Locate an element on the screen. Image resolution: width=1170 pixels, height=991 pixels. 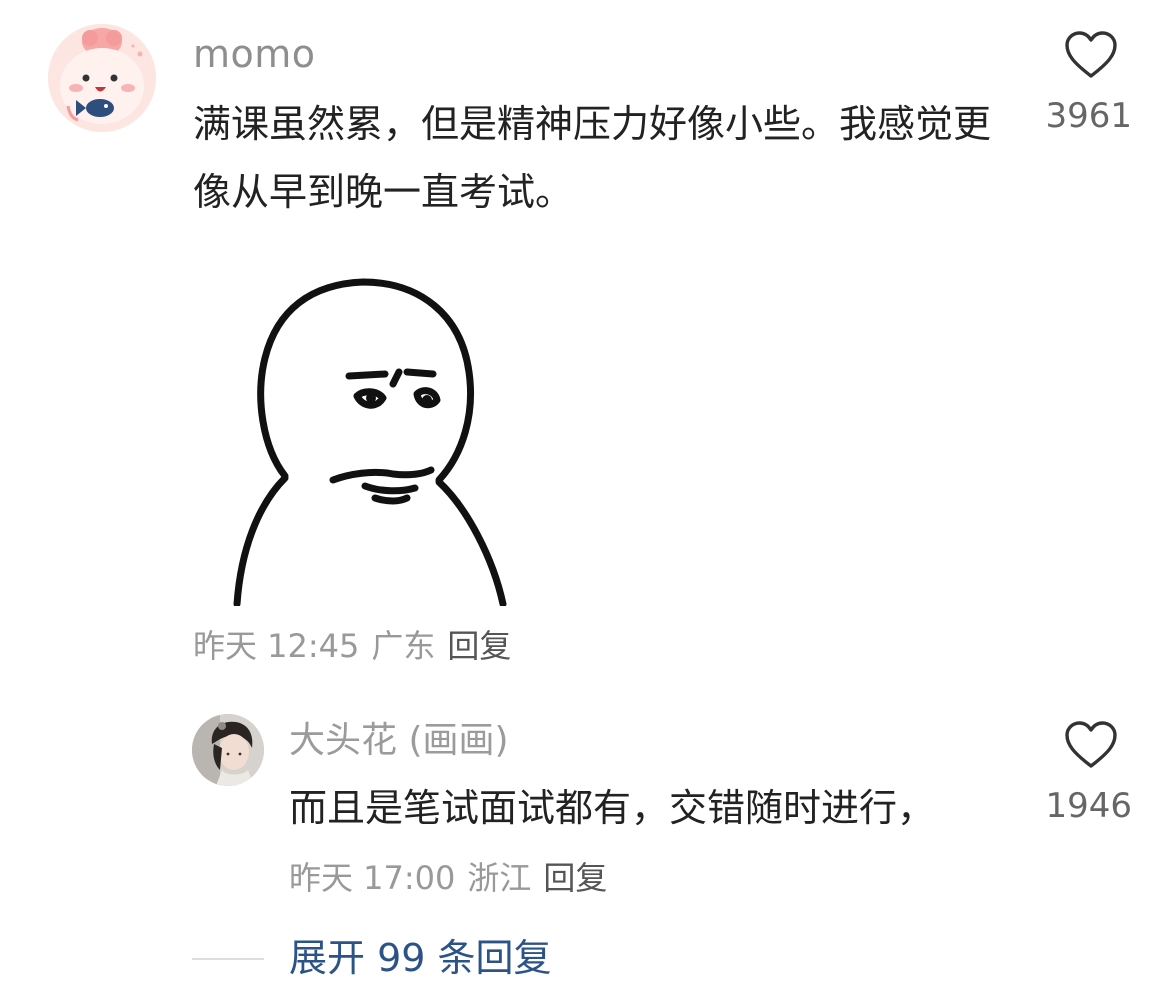
reply-like-count: 1946 is located at coordinates (1088, 806).